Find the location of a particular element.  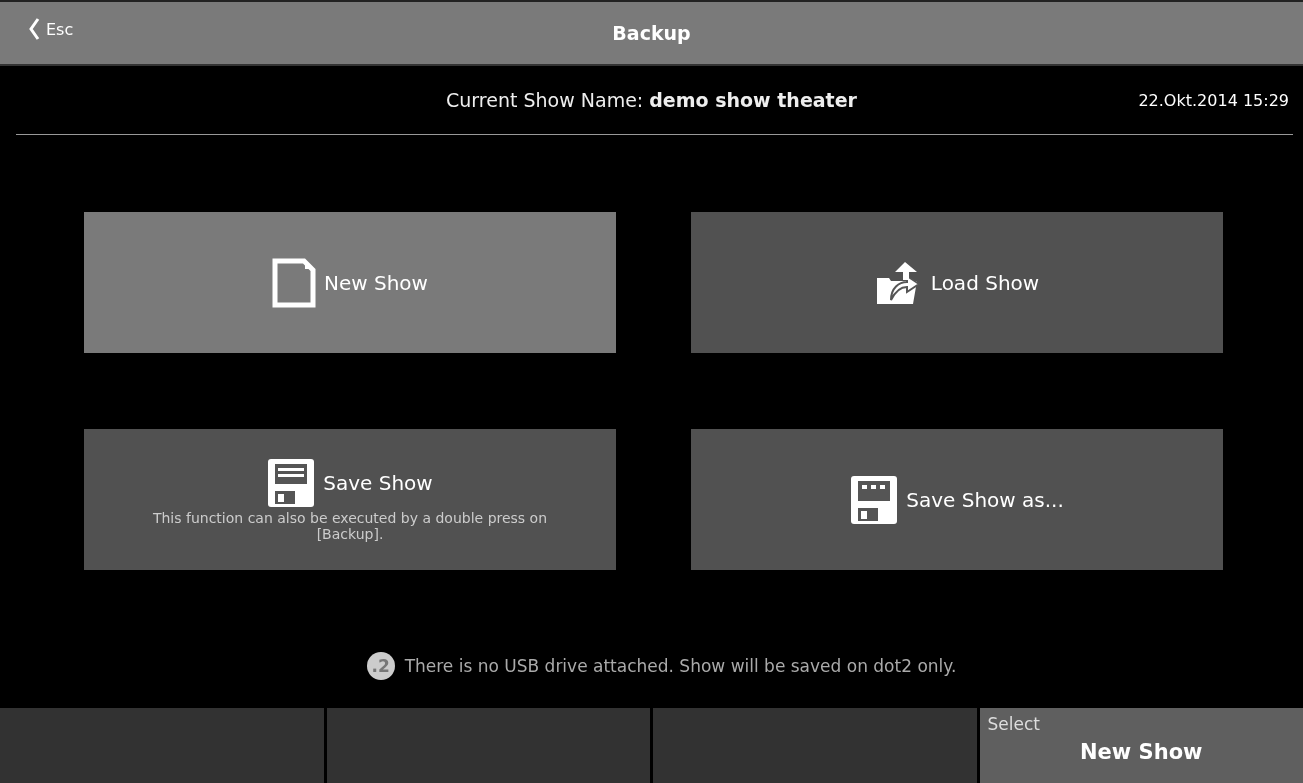

document-icon is located at coordinates (294, 282).